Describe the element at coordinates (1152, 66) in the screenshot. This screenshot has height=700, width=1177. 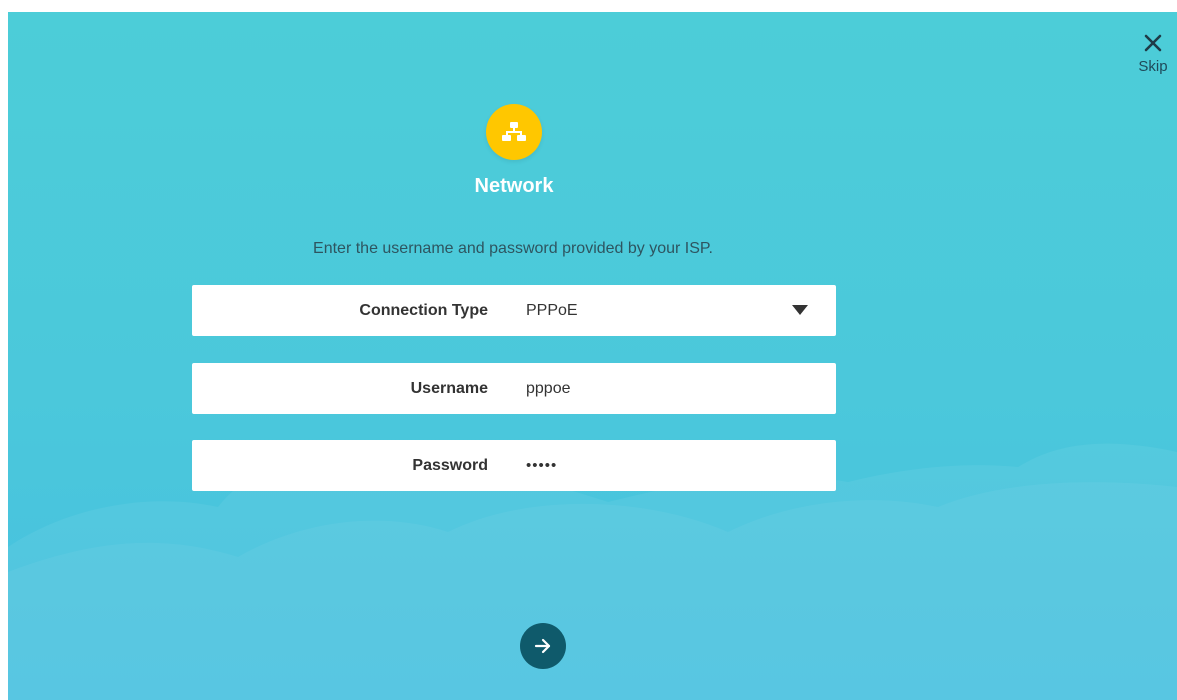
I see `skip-label: Skip` at that location.